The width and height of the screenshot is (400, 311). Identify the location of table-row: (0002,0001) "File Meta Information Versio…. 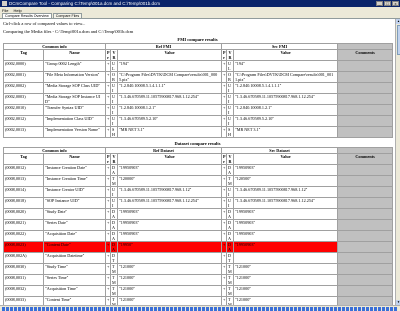
(198, 77).